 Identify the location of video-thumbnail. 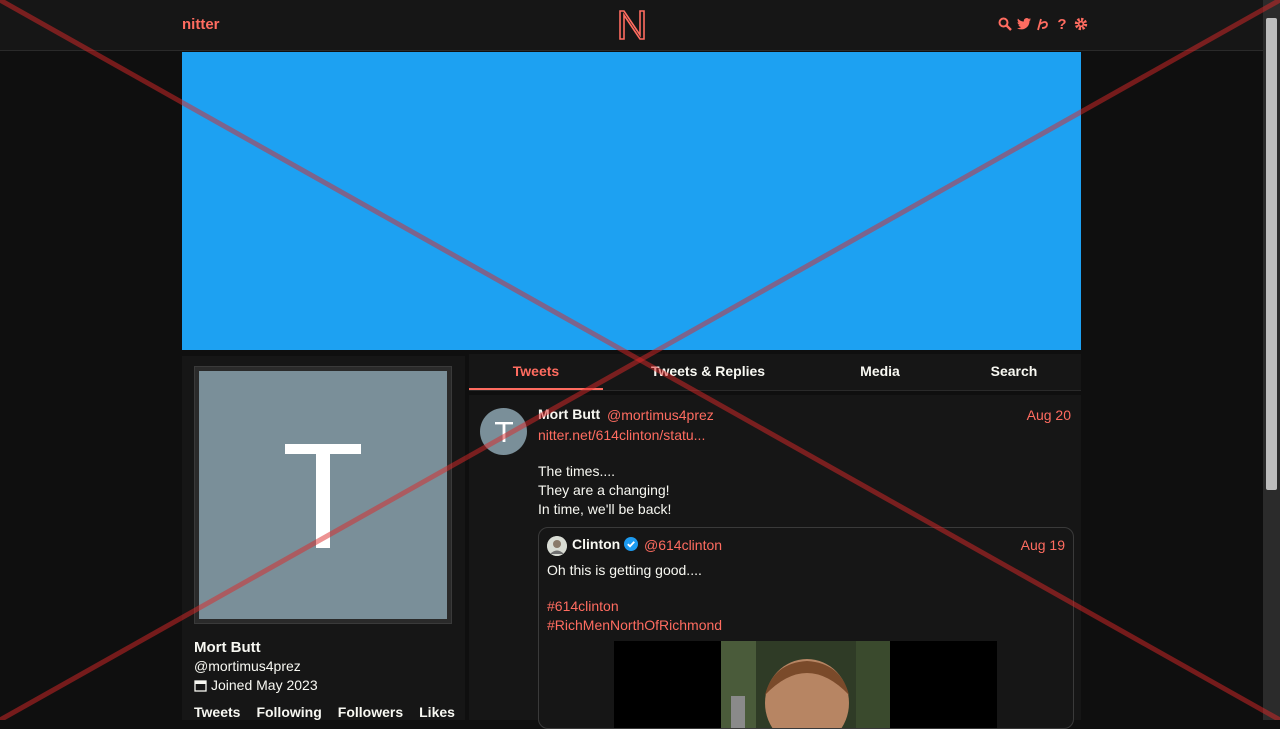
(805, 684).